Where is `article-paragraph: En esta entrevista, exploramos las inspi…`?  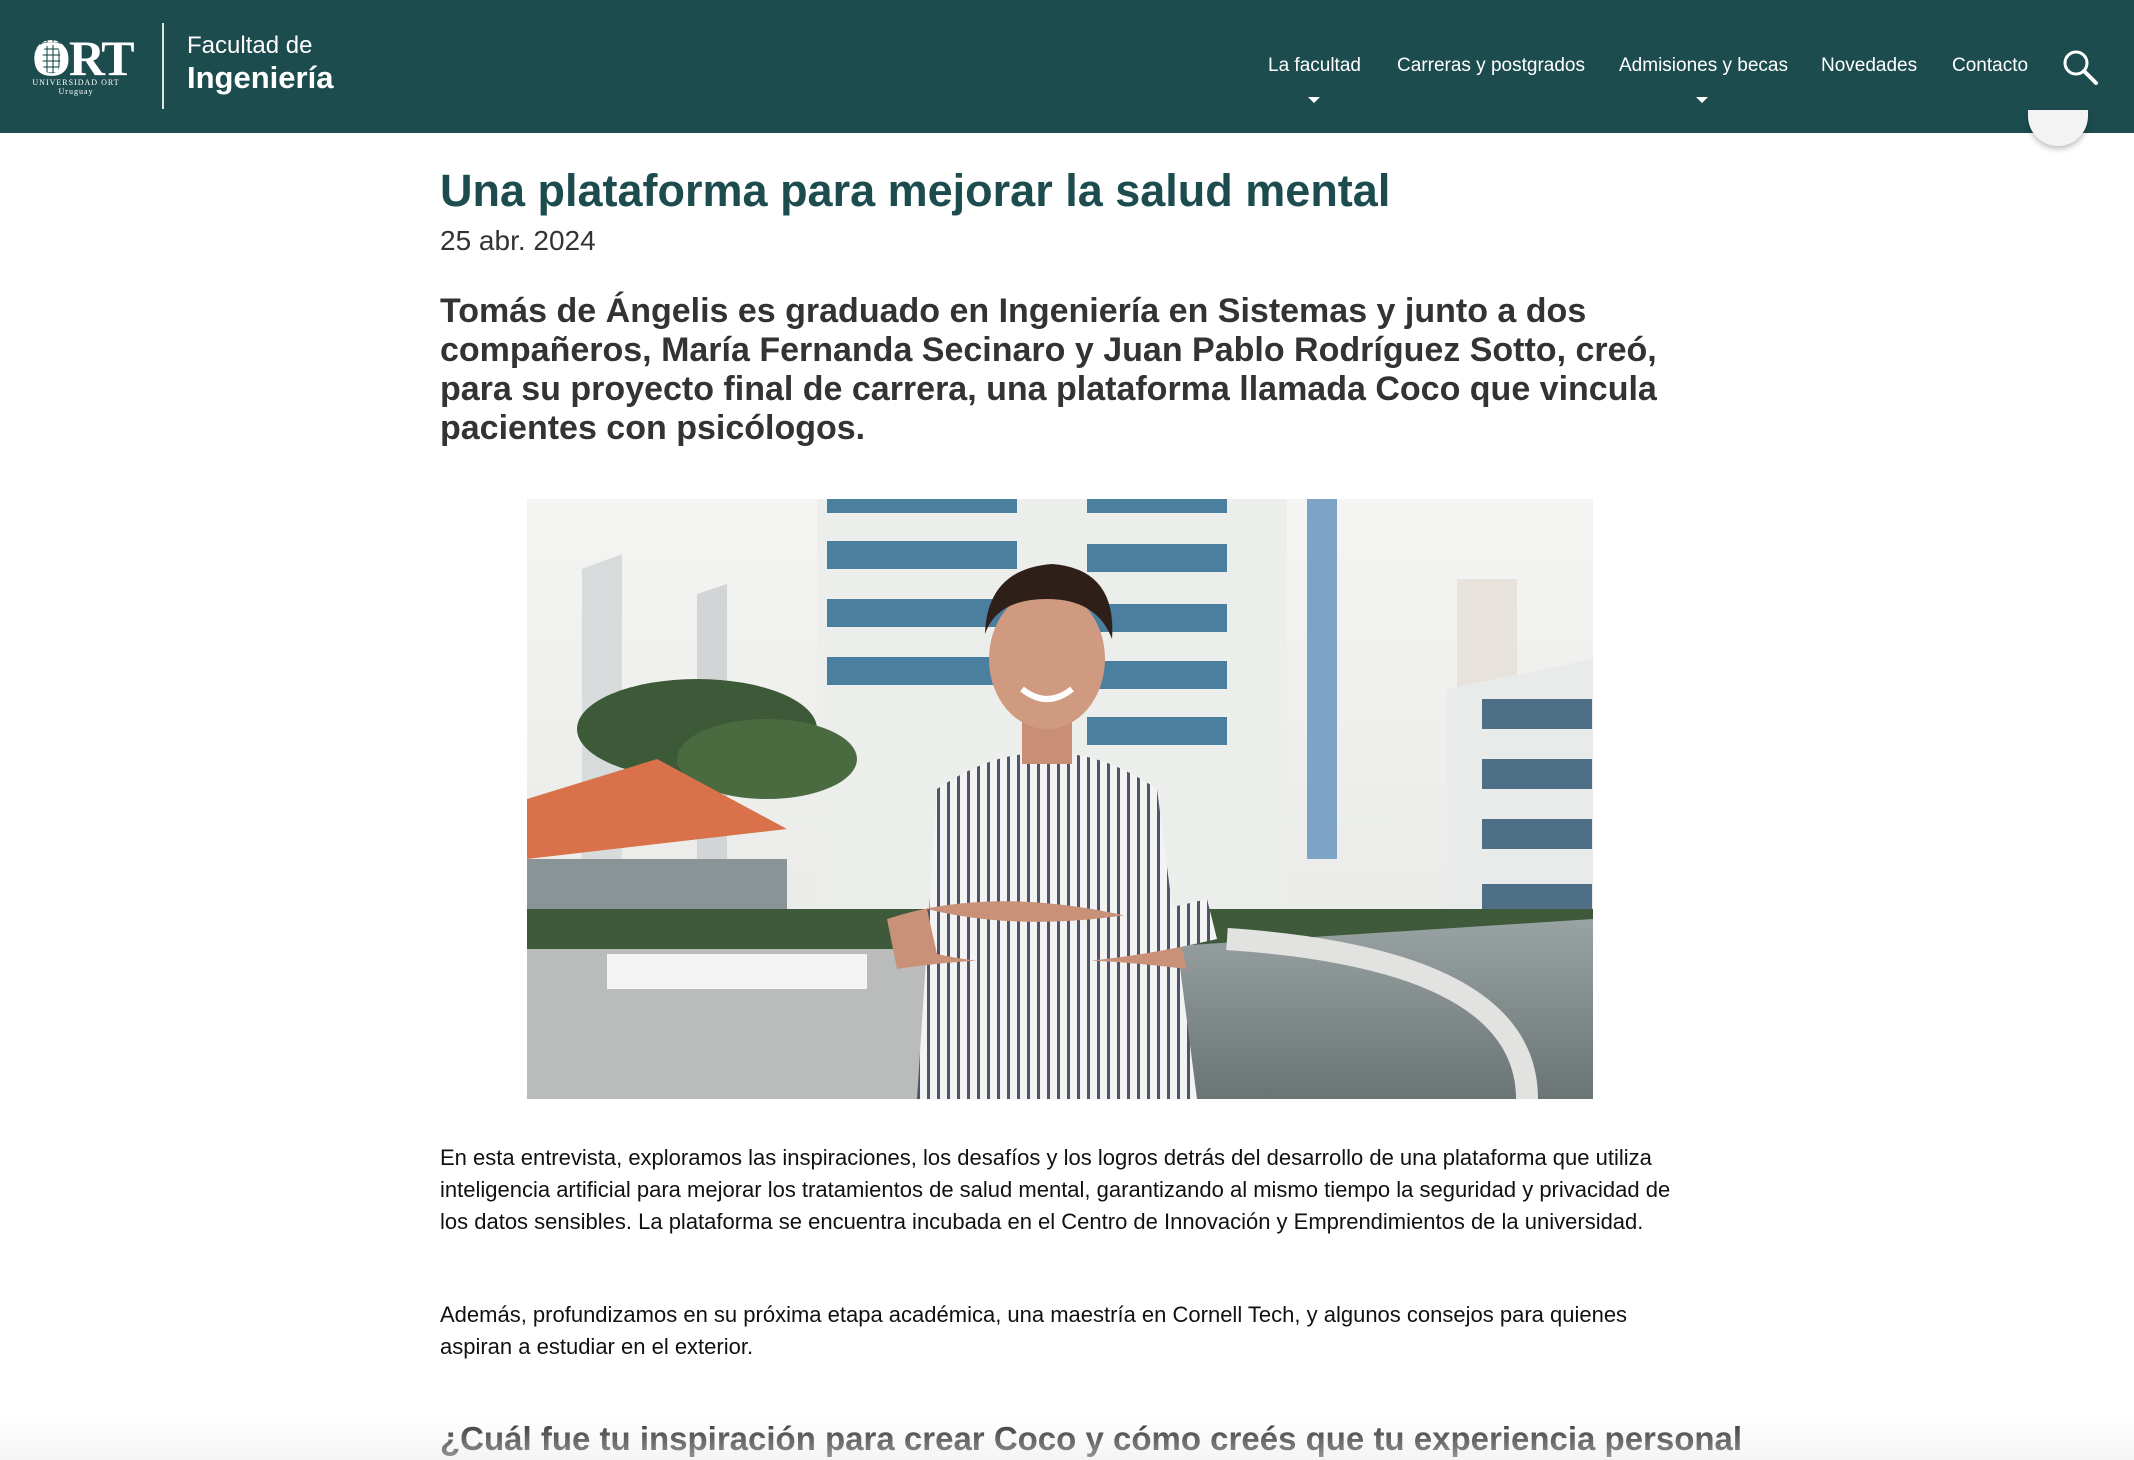 article-paragraph: En esta entrevista, exploramos las inspi… is located at coordinates (1055, 1189).